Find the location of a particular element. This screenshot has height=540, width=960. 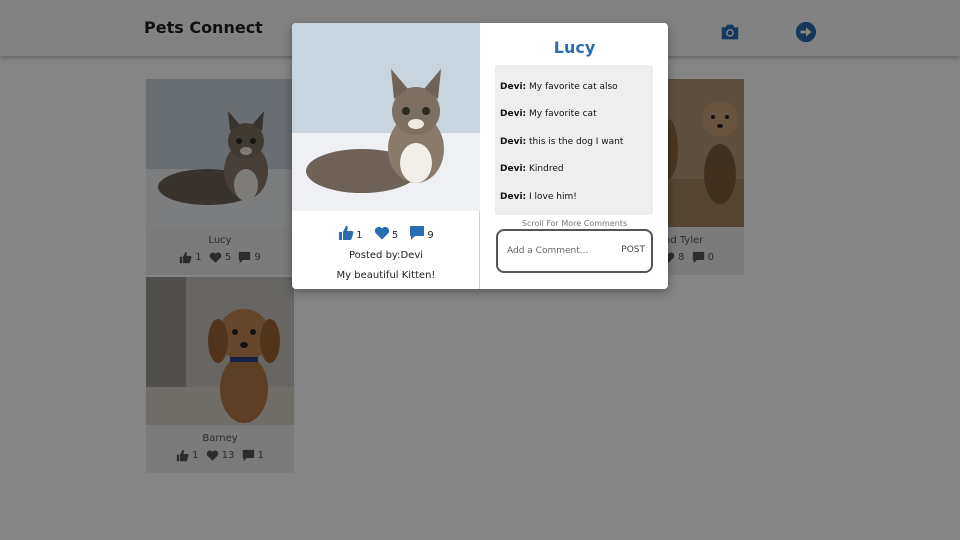

post-button: POST is located at coordinates (633, 250).